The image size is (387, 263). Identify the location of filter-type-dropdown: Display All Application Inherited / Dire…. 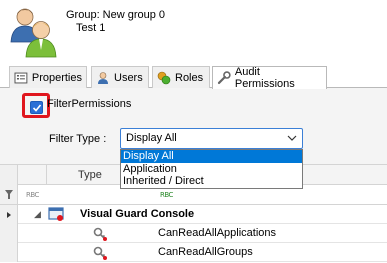
(211, 169).